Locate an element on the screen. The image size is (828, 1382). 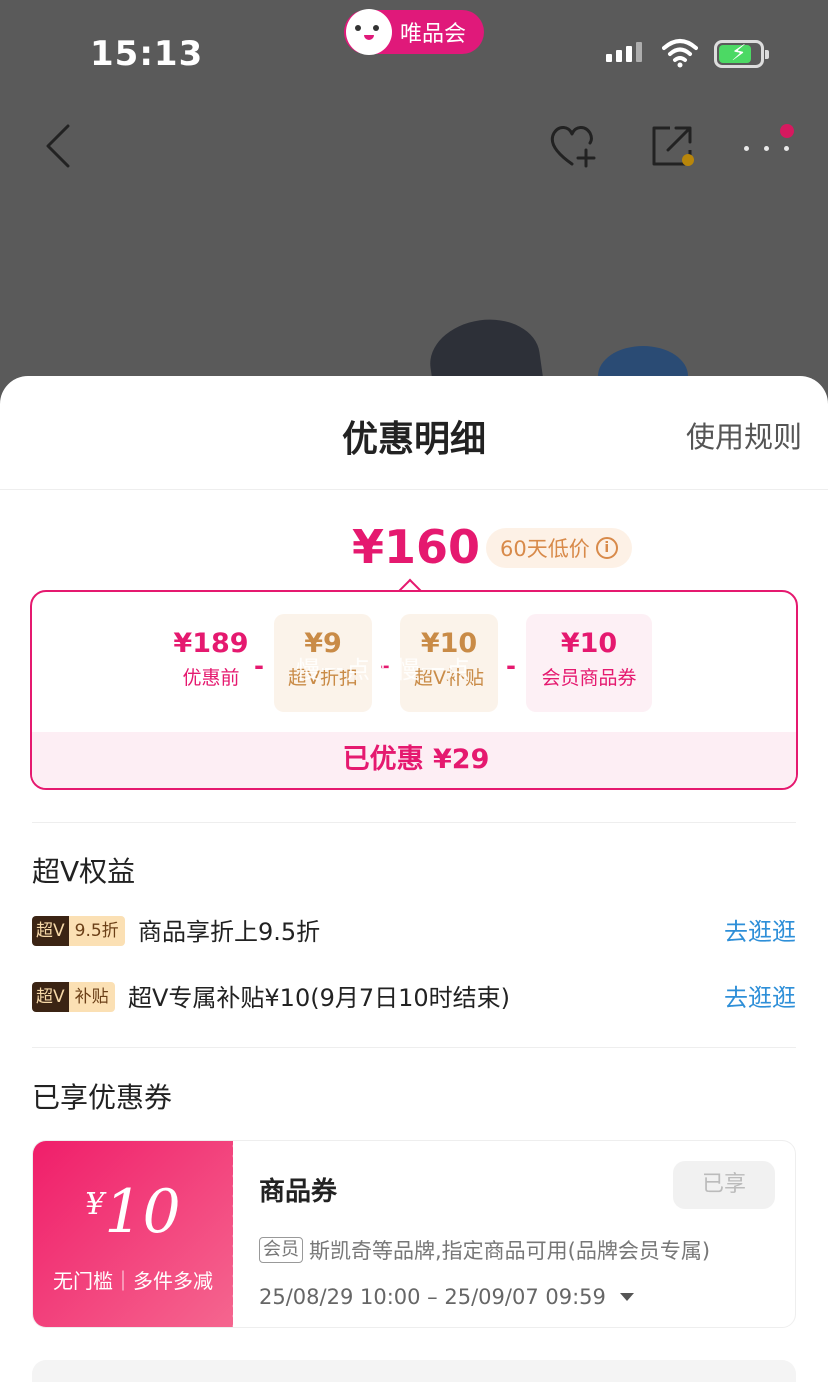
calc-value: ¥189 is located at coordinates (211, 643).